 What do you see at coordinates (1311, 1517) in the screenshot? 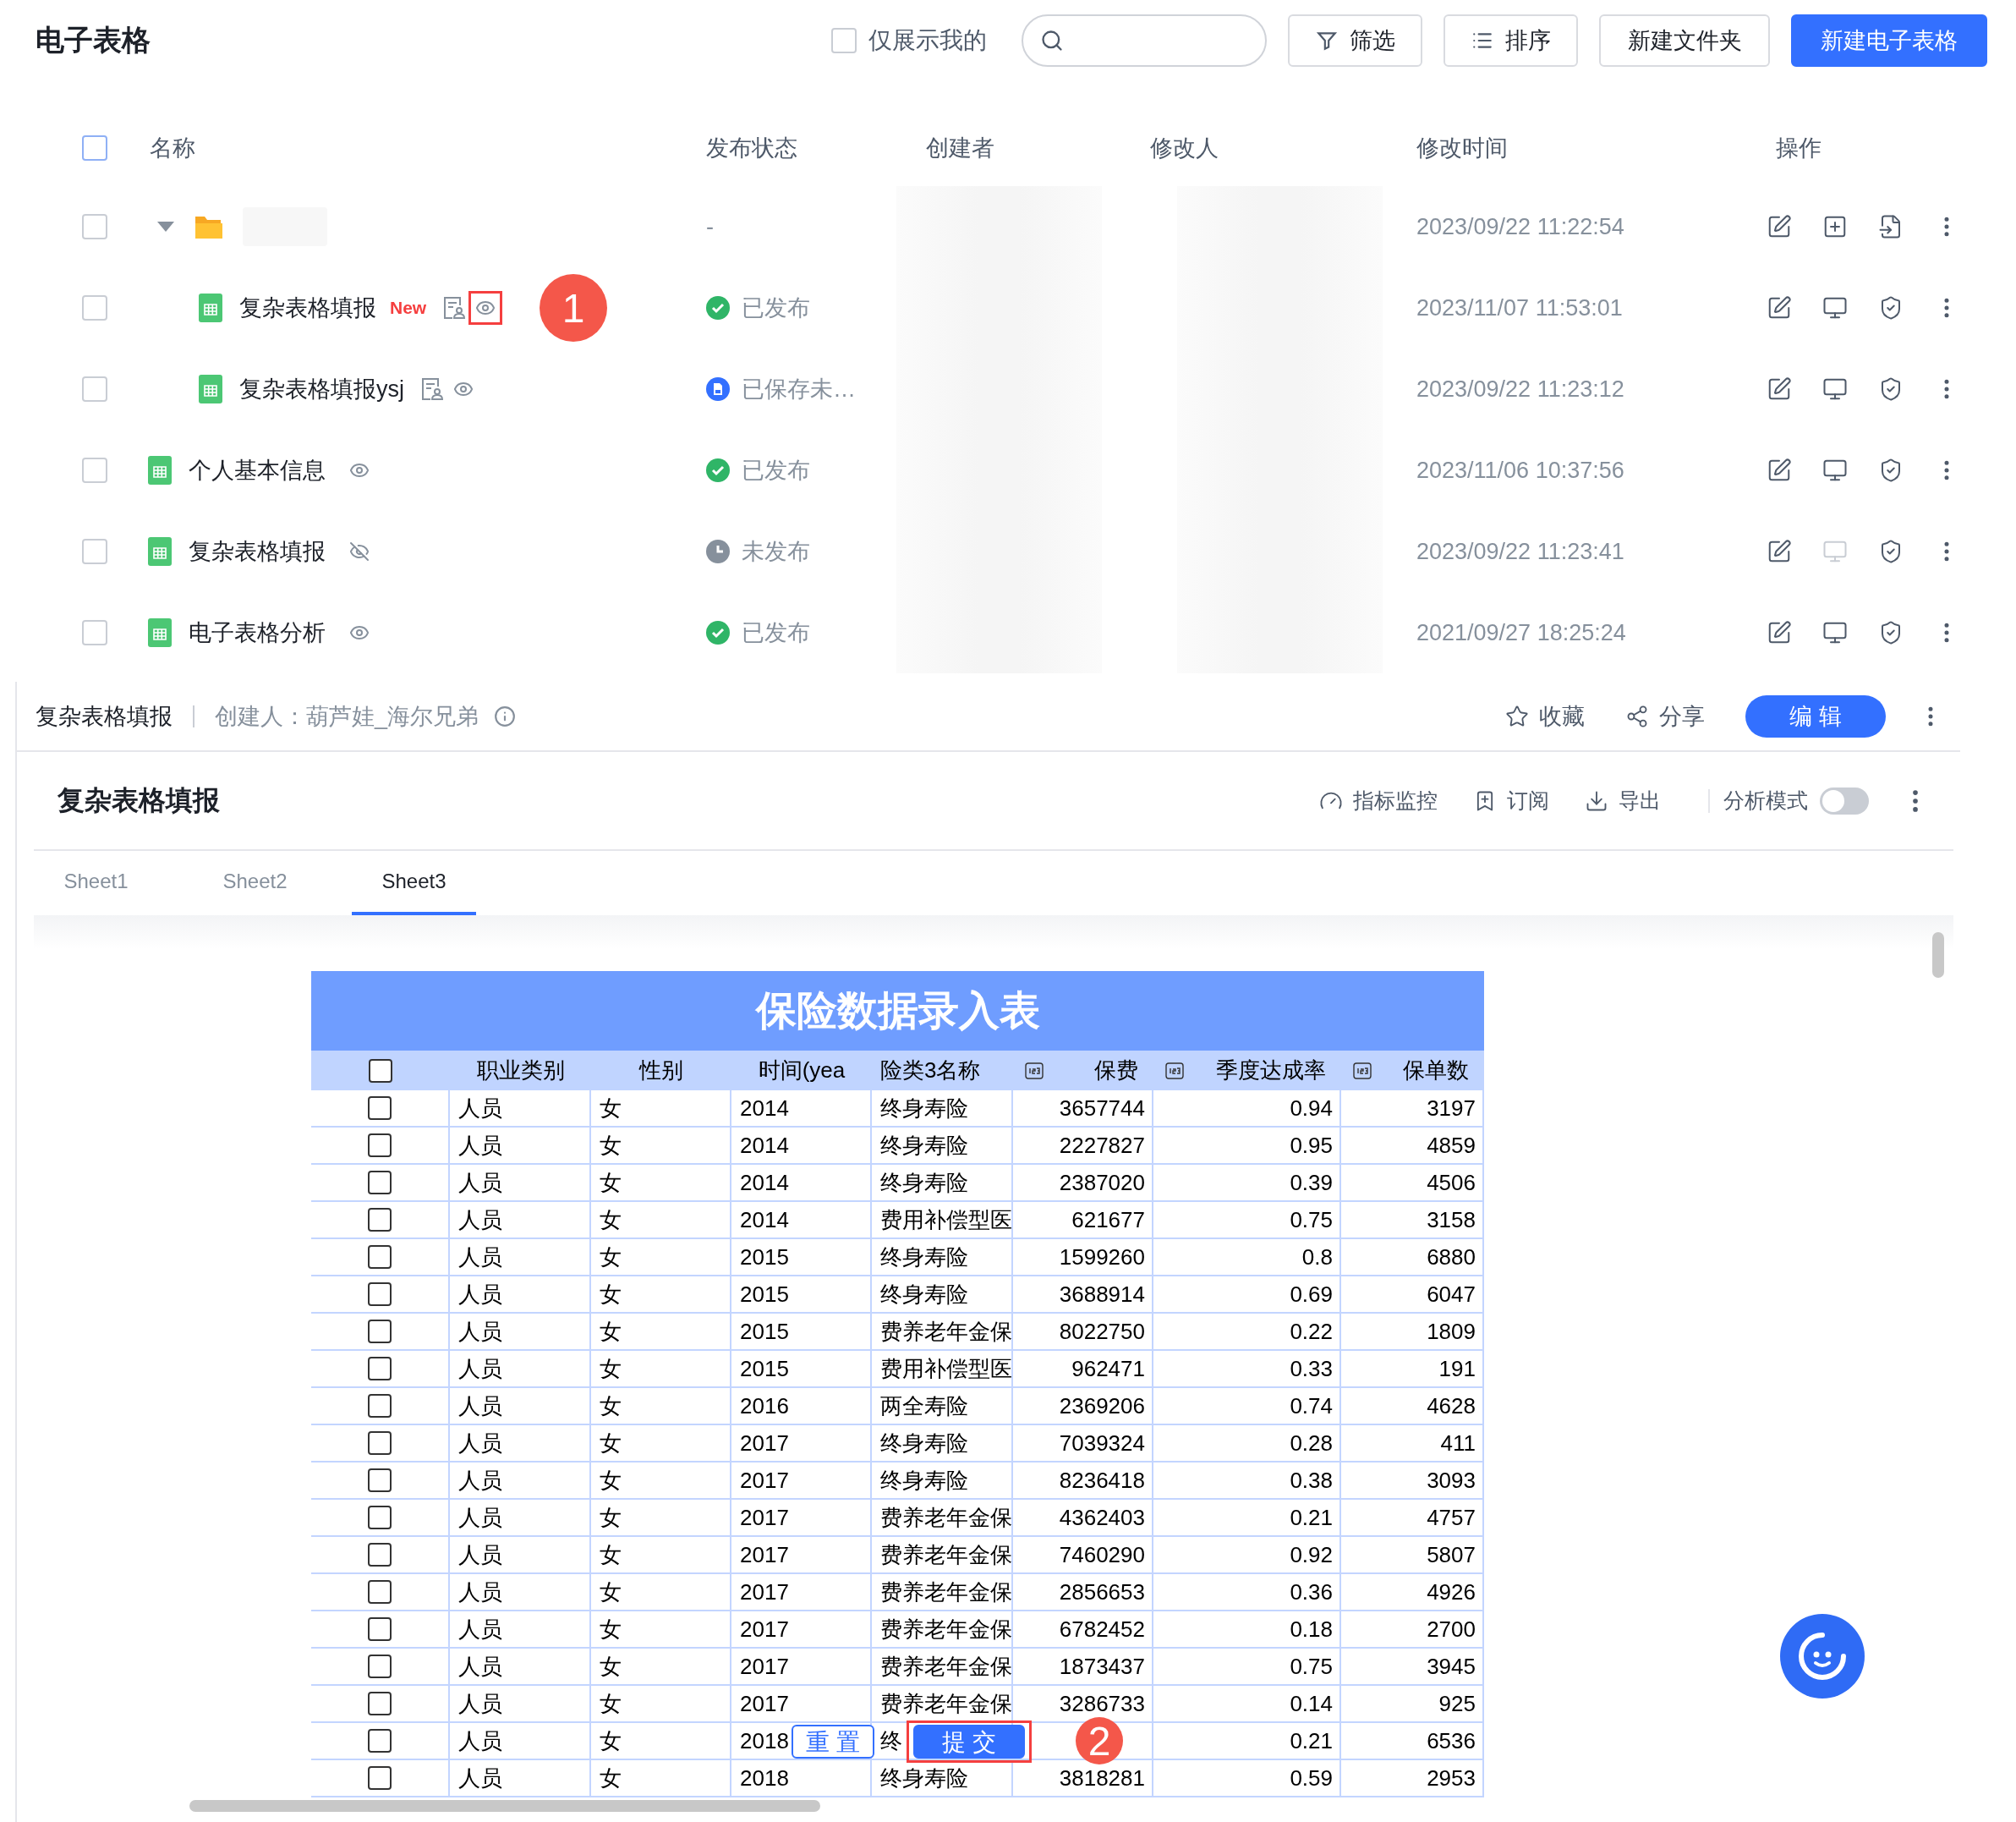
I see `table-cell: 0.21` at bounding box center [1311, 1517].